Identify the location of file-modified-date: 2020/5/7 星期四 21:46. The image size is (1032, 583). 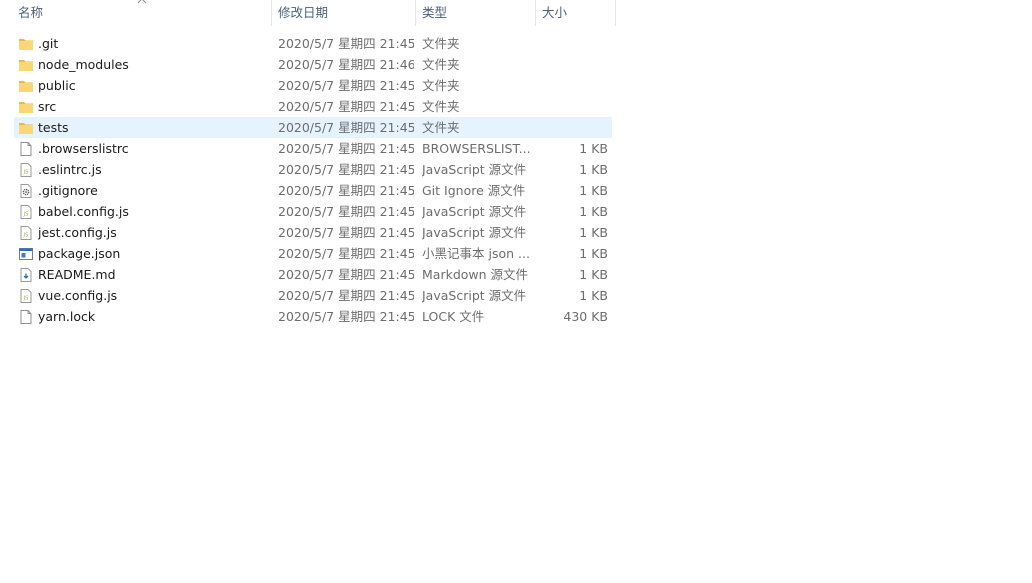
(346, 64).